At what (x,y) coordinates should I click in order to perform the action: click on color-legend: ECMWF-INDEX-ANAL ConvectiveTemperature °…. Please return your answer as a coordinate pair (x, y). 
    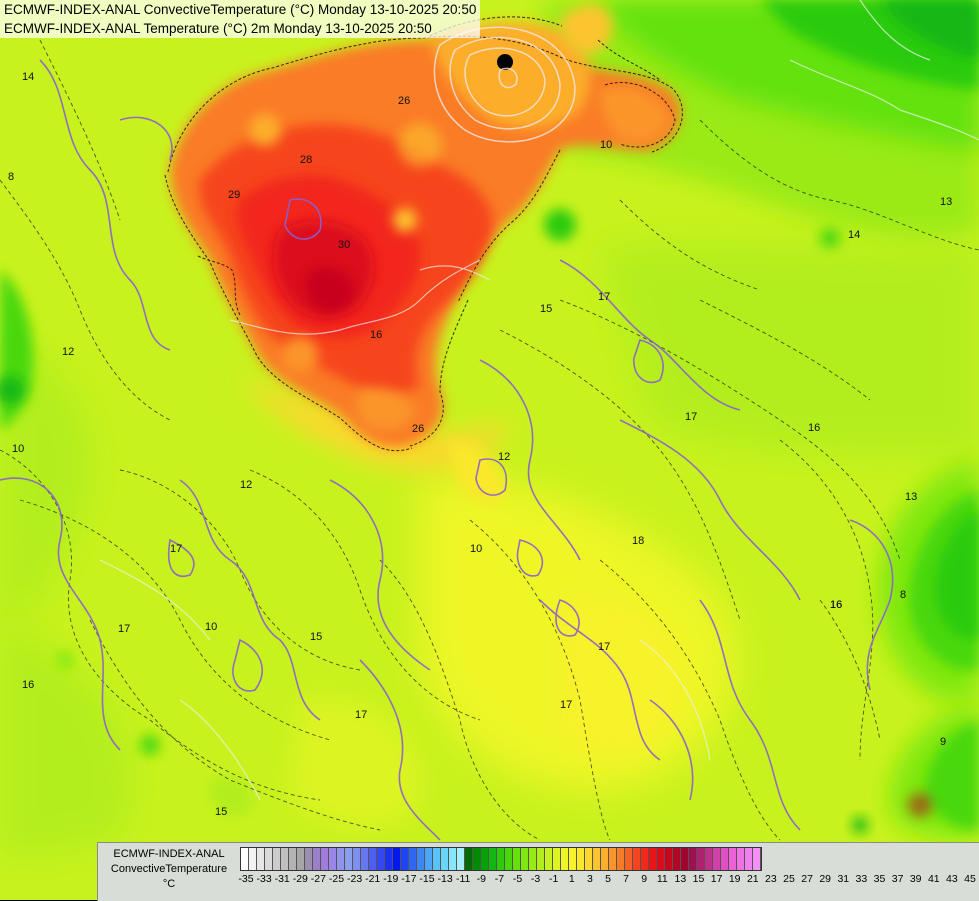
    Looking at the image, I should click on (538, 871).